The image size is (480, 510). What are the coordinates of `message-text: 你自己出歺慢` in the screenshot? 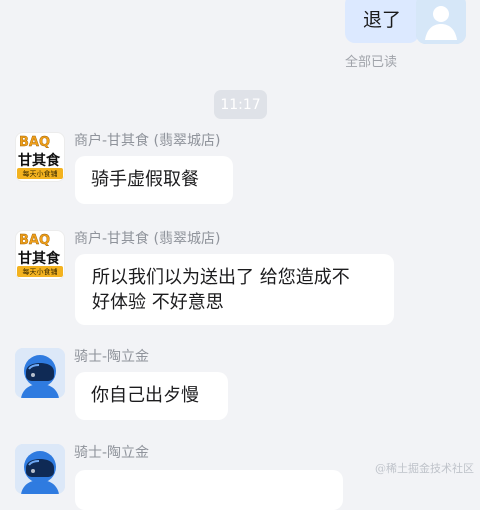 It's located at (145, 395).